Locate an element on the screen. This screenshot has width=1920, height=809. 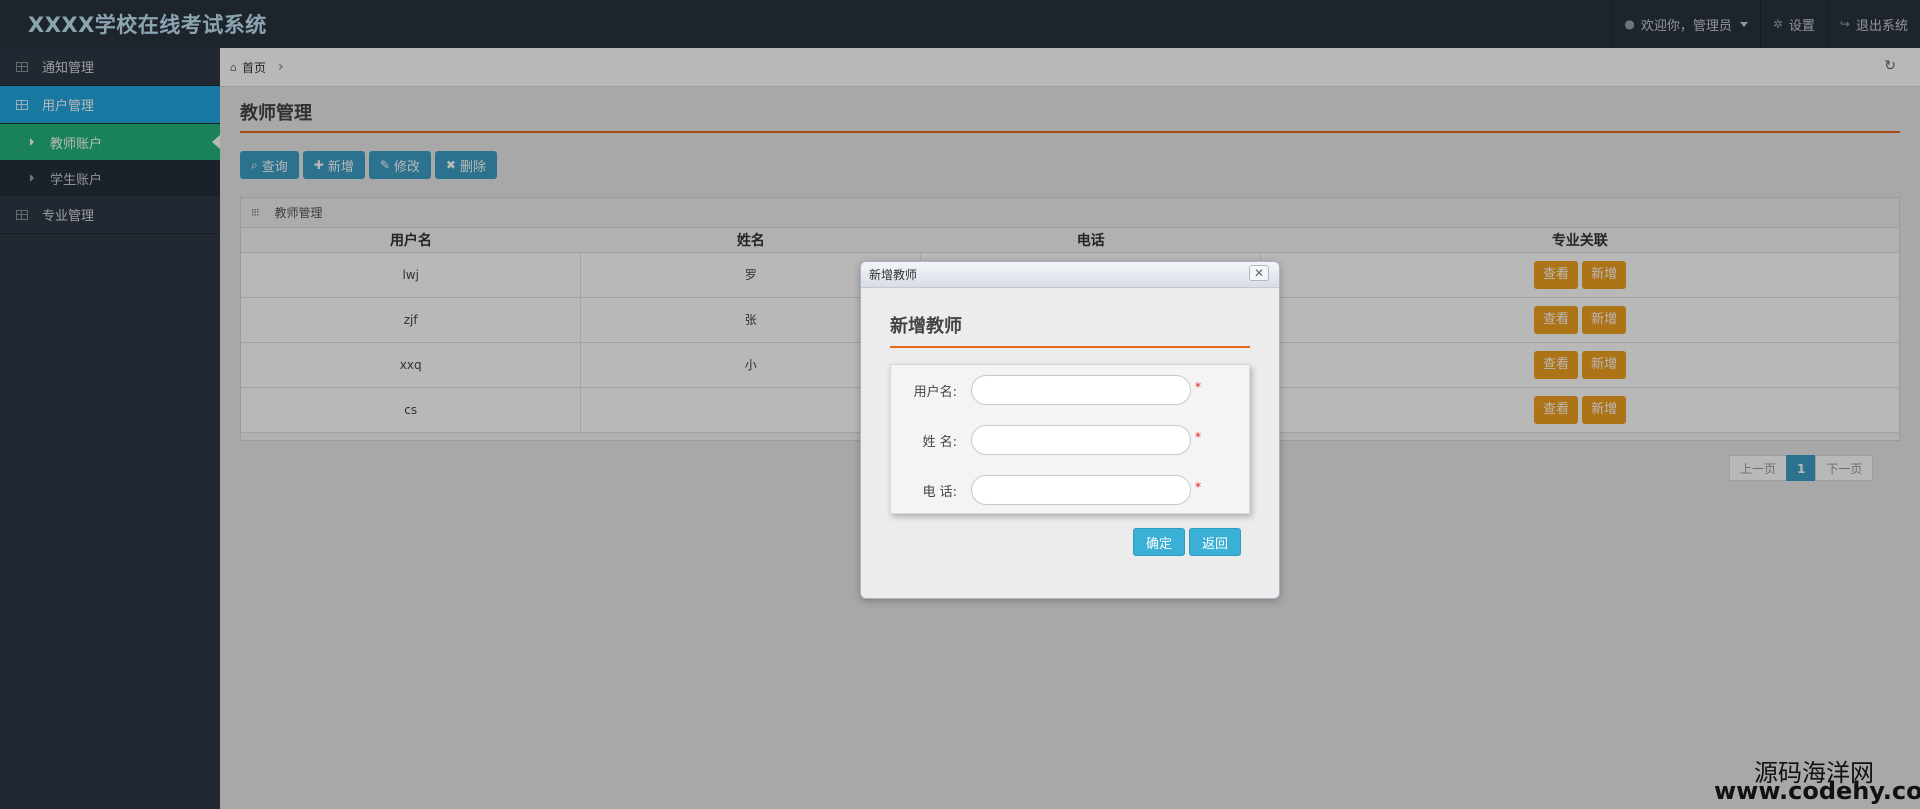
dialog-titlebar: 新增教师 is located at coordinates (1070, 275).